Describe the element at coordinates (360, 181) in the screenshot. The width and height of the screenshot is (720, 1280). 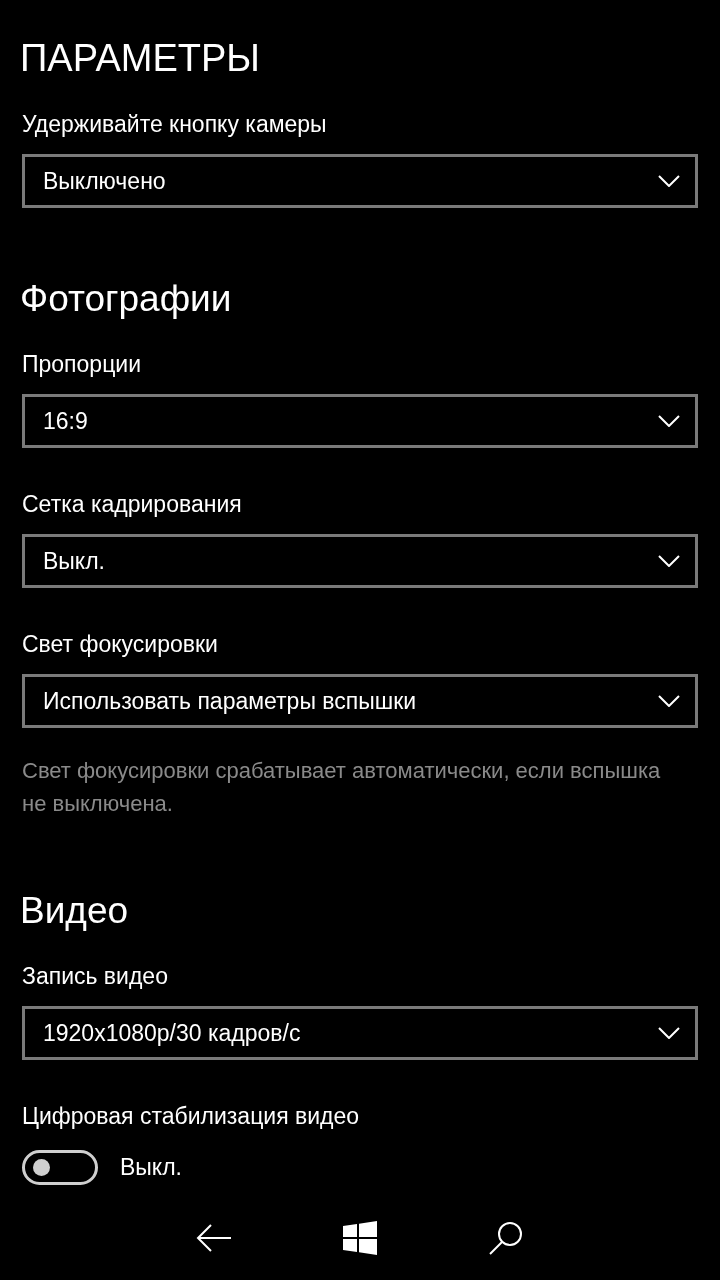
I see `dropdown: Выключено` at that location.